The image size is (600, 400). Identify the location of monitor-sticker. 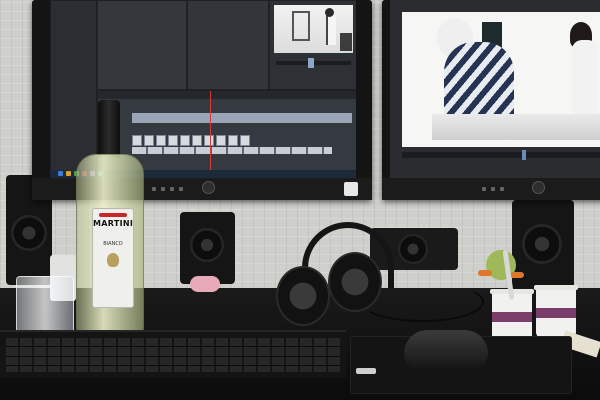
(351, 189).